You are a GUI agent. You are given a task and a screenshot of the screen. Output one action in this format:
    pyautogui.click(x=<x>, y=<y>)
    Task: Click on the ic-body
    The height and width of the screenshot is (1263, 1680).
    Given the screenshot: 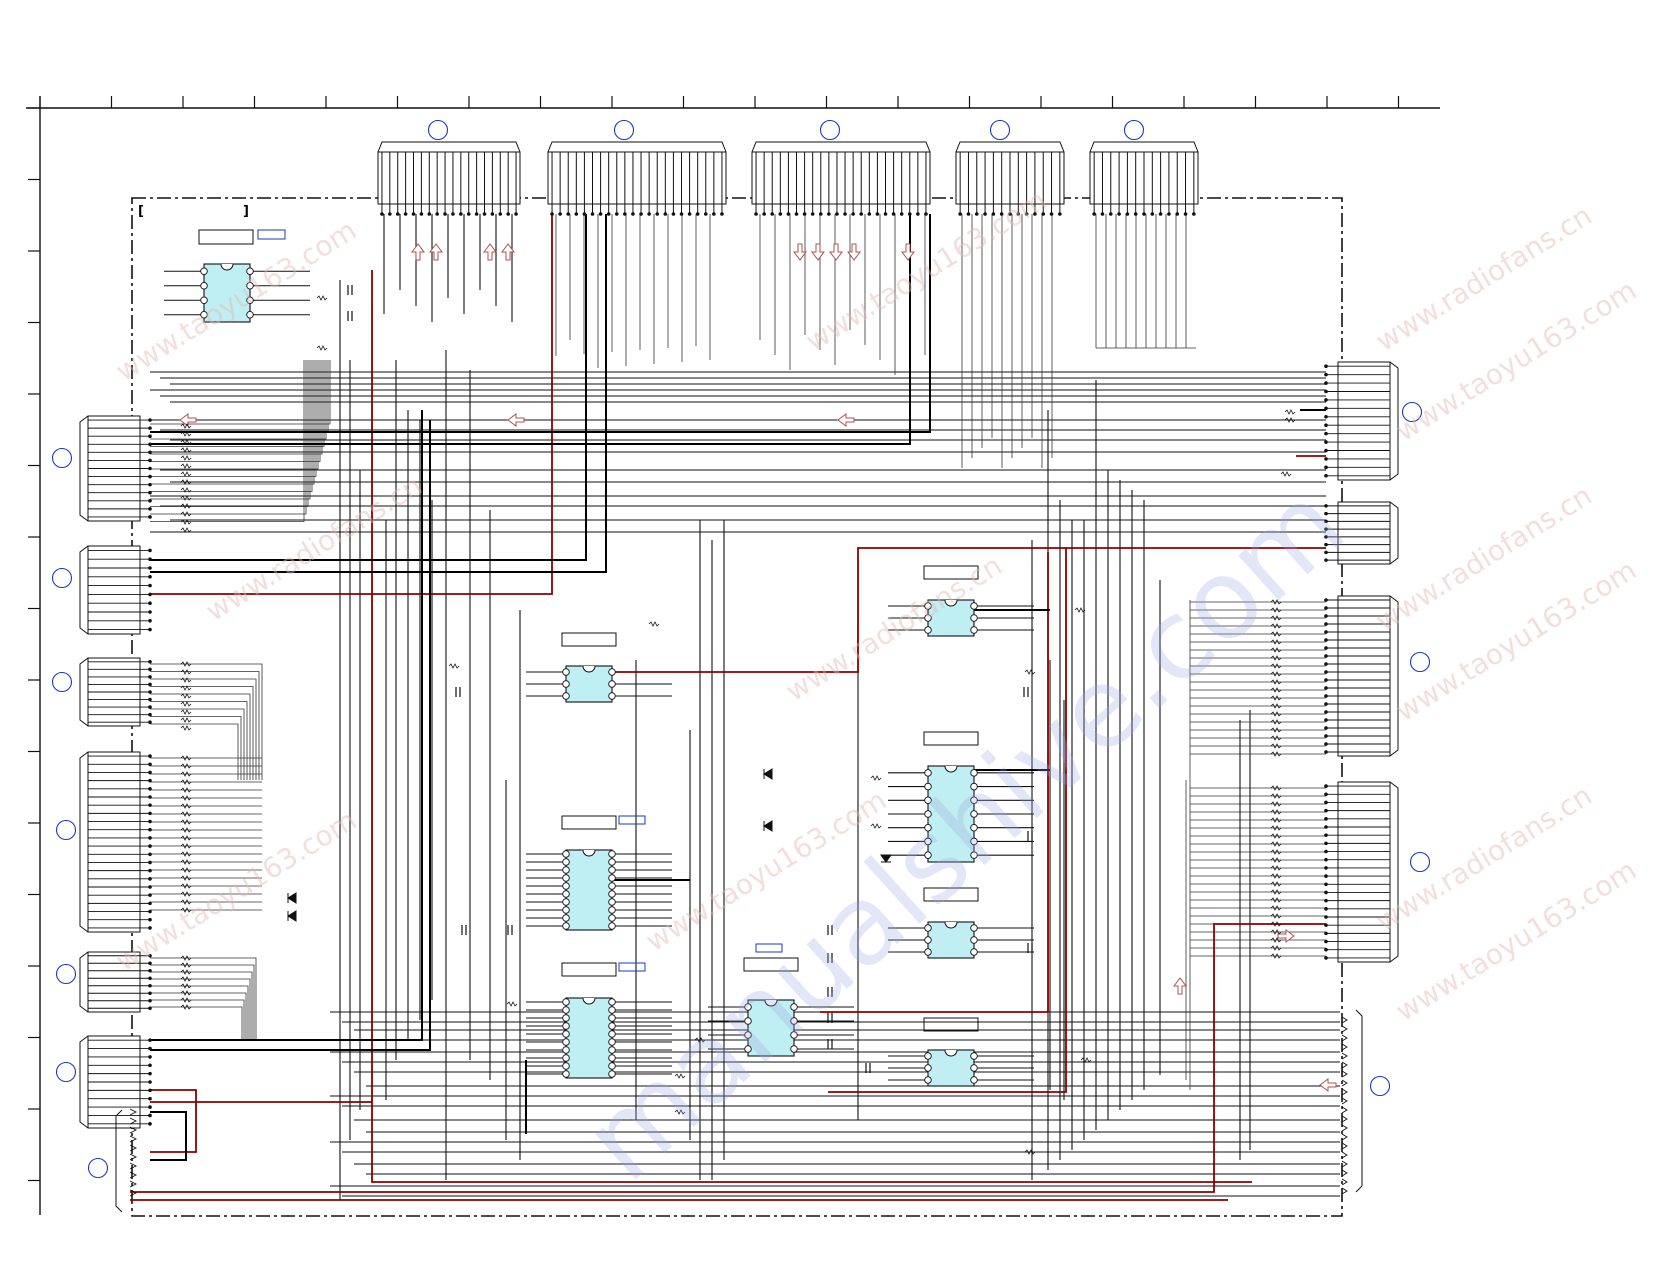 What is the action you would take?
    pyautogui.click(x=227, y=293)
    